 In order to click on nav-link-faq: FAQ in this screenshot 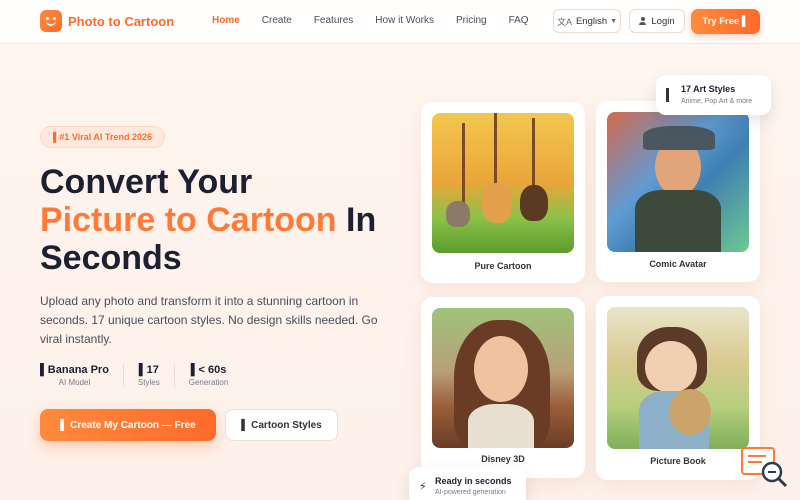, I will do `click(519, 20)`.